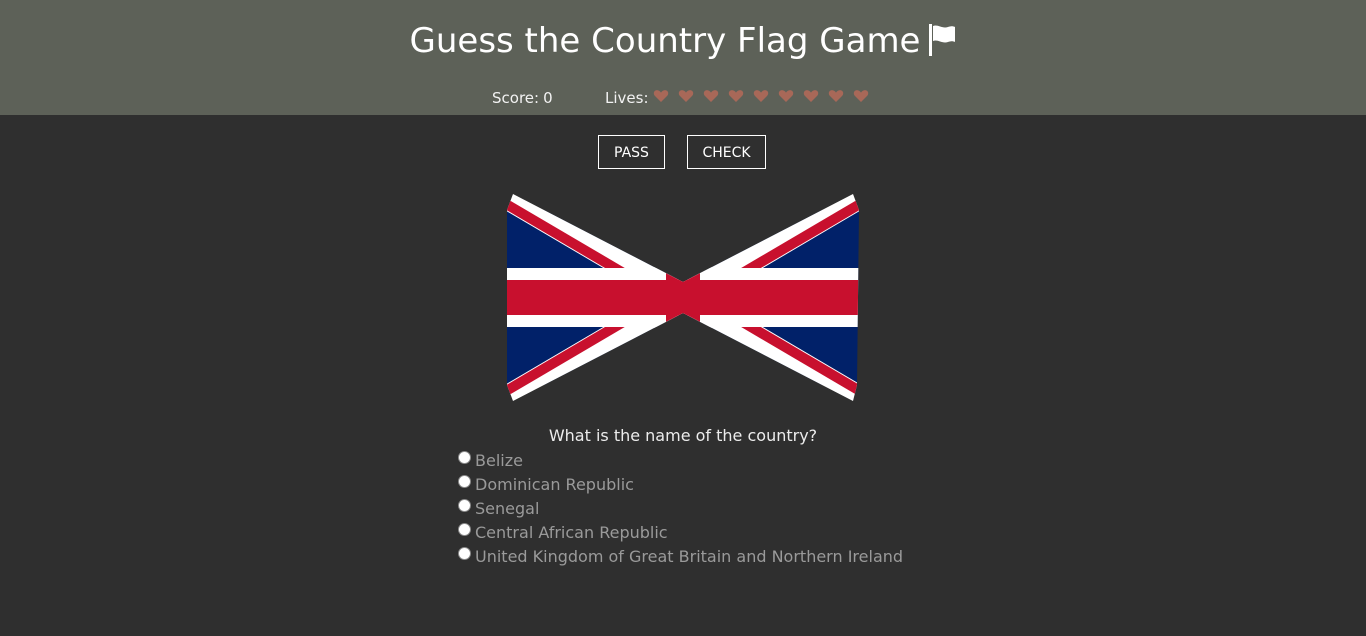  Describe the element at coordinates (499, 461) in the screenshot. I see `answer-option-label: Belize` at that location.